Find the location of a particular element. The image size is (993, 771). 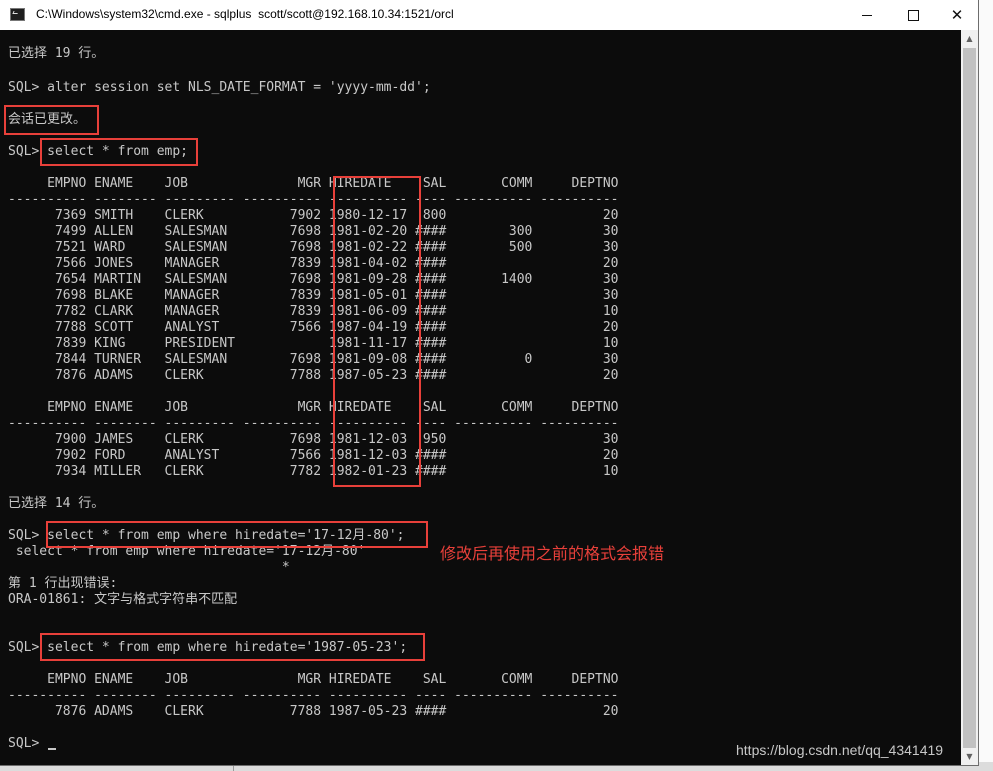

highlight-hiredate-column is located at coordinates (377, 331).